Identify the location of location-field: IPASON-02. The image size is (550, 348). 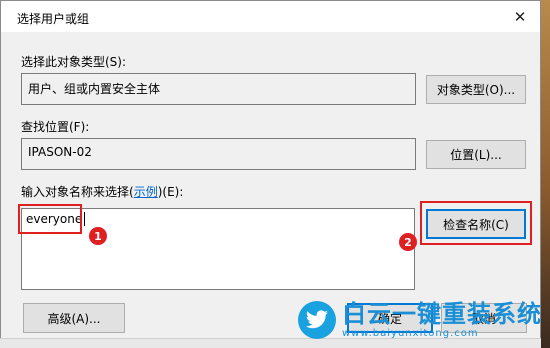
(218, 154).